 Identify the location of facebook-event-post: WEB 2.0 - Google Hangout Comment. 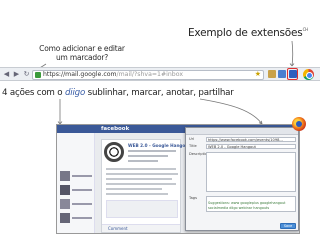
(145, 186).